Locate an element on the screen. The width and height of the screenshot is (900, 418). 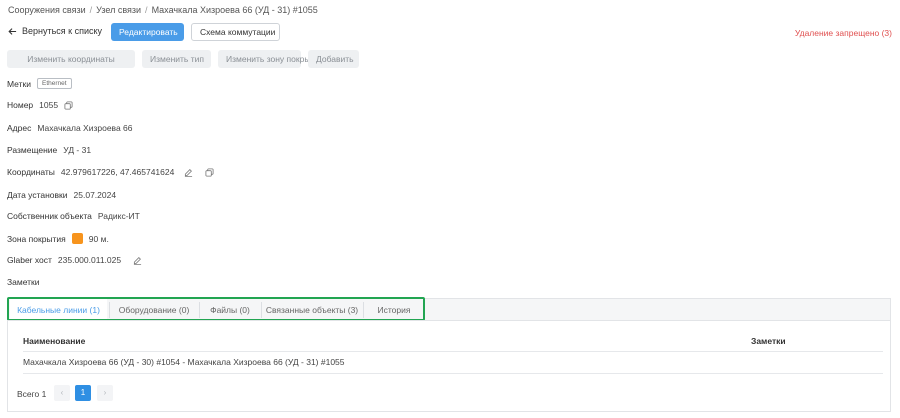
change-type-button: Изменить тип is located at coordinates (176, 59).